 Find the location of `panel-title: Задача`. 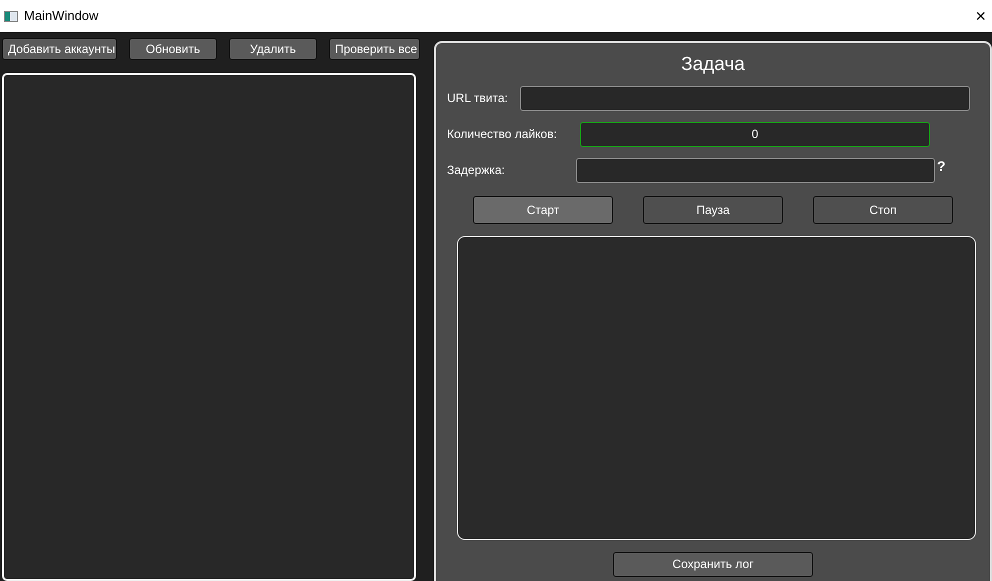

panel-title: Задача is located at coordinates (713, 65).